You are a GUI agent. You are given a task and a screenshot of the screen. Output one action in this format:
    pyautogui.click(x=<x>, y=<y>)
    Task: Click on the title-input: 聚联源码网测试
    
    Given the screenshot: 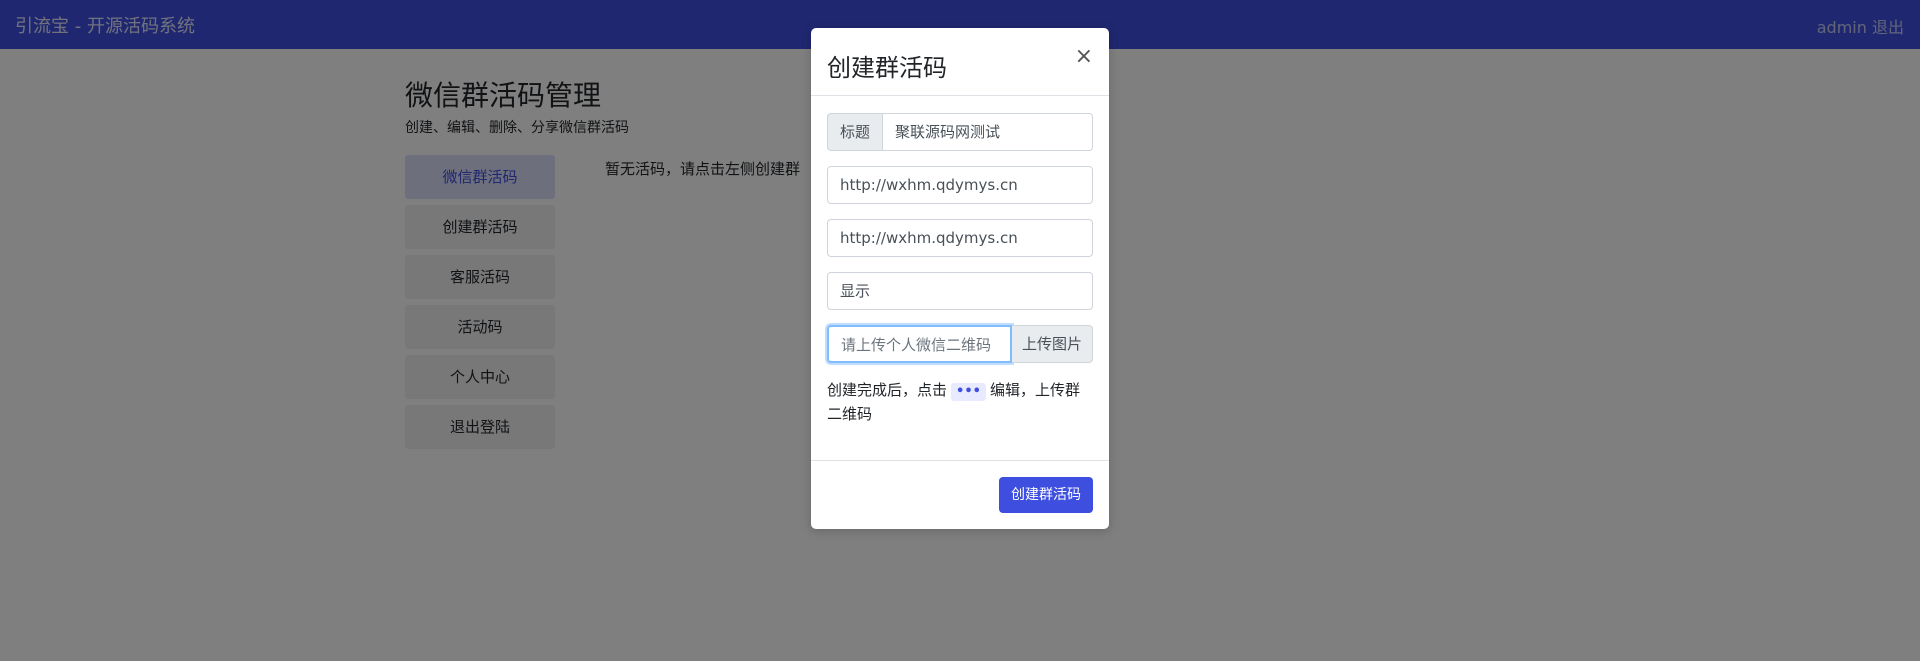 What is the action you would take?
    pyautogui.click(x=987, y=132)
    